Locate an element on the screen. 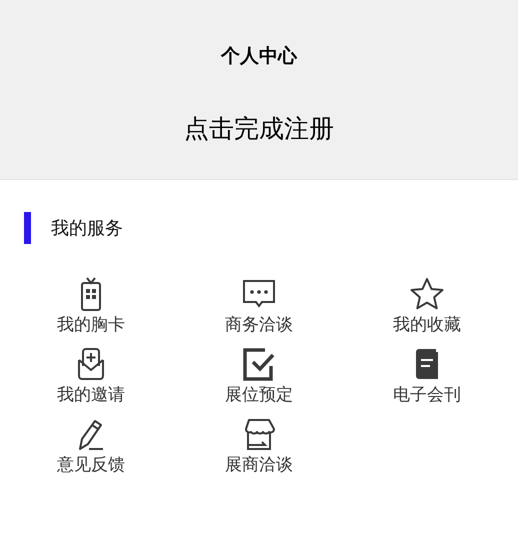  checkbox-icon is located at coordinates (259, 364).